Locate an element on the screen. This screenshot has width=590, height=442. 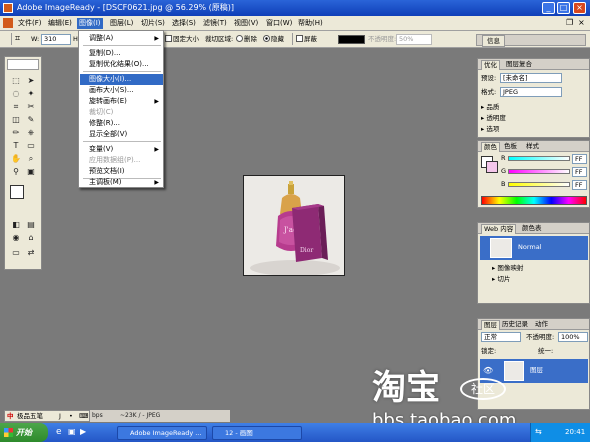
menu-item-master-palette: 主调板(M) ▶ is located at coordinates (121, 182).